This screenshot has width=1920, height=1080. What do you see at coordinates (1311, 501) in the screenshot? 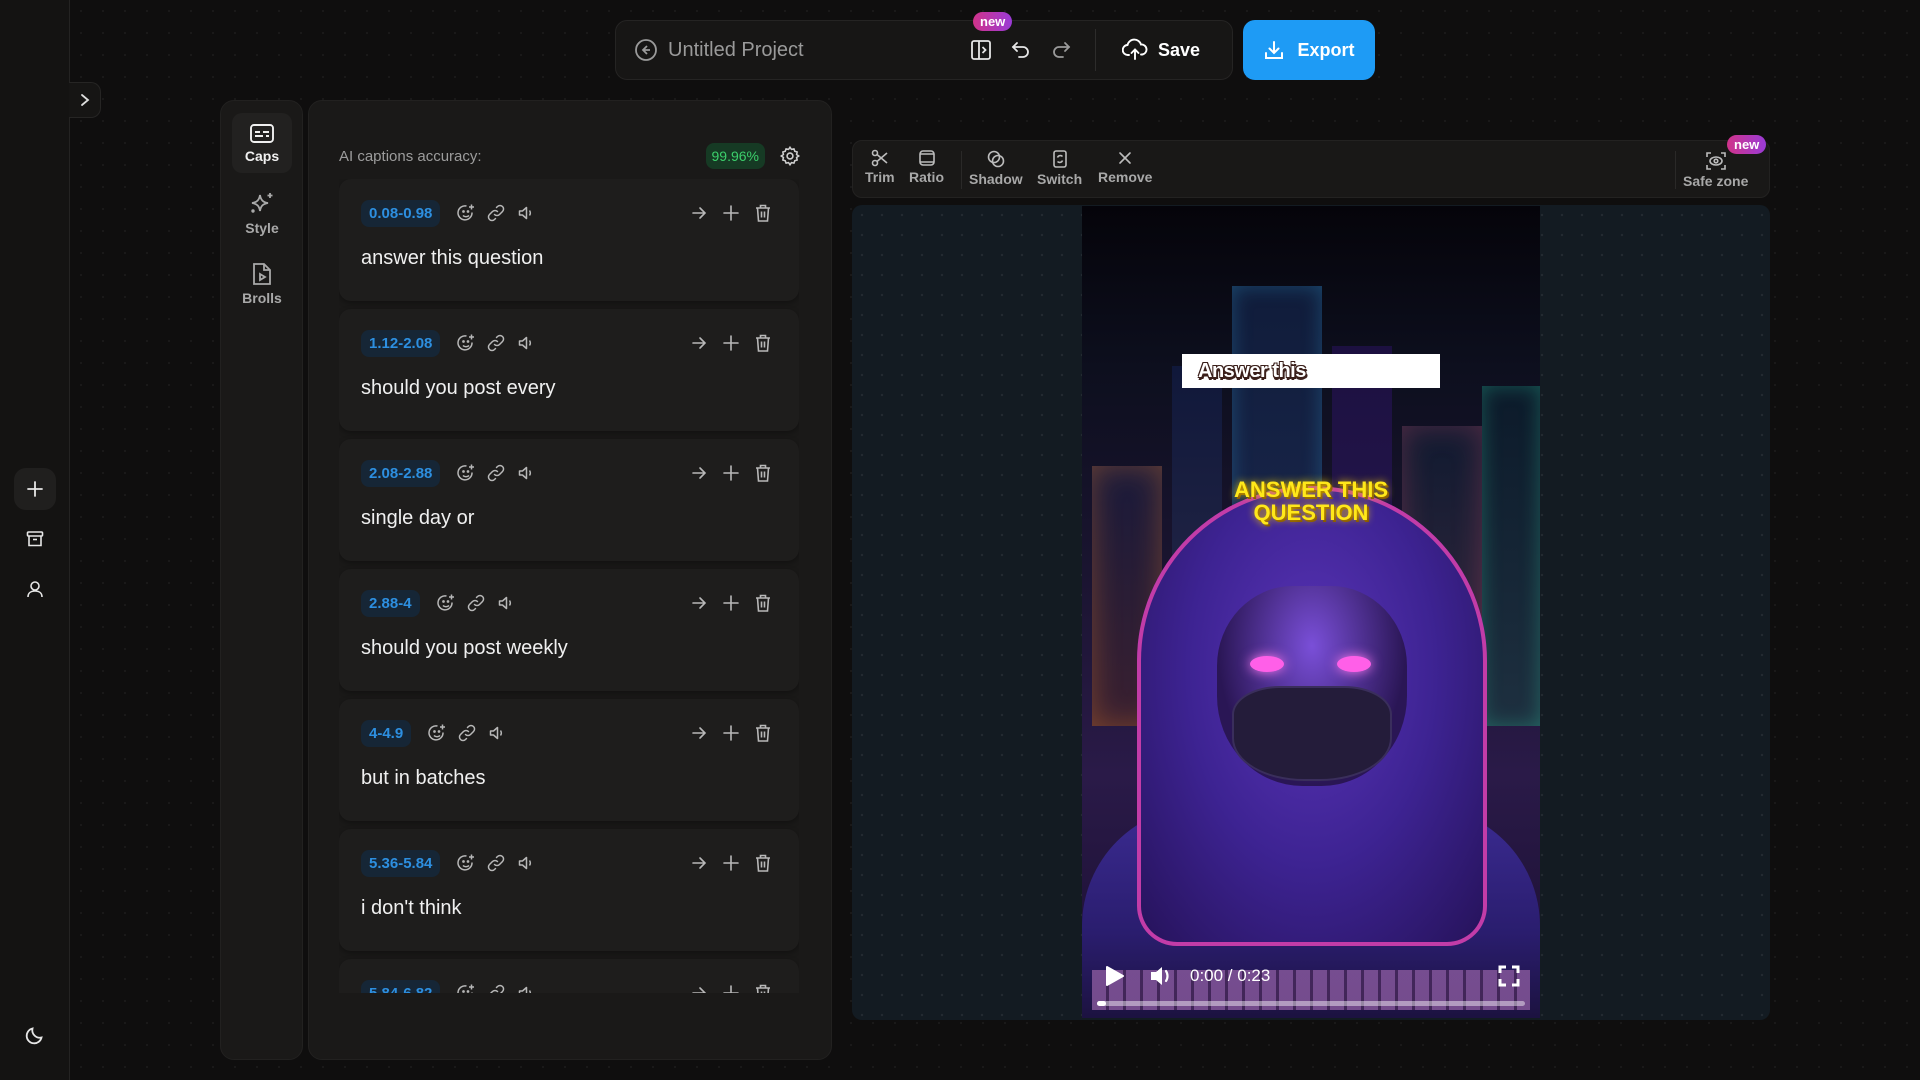
I see `styled-caption: ANSWER THIS QUESTION` at bounding box center [1311, 501].